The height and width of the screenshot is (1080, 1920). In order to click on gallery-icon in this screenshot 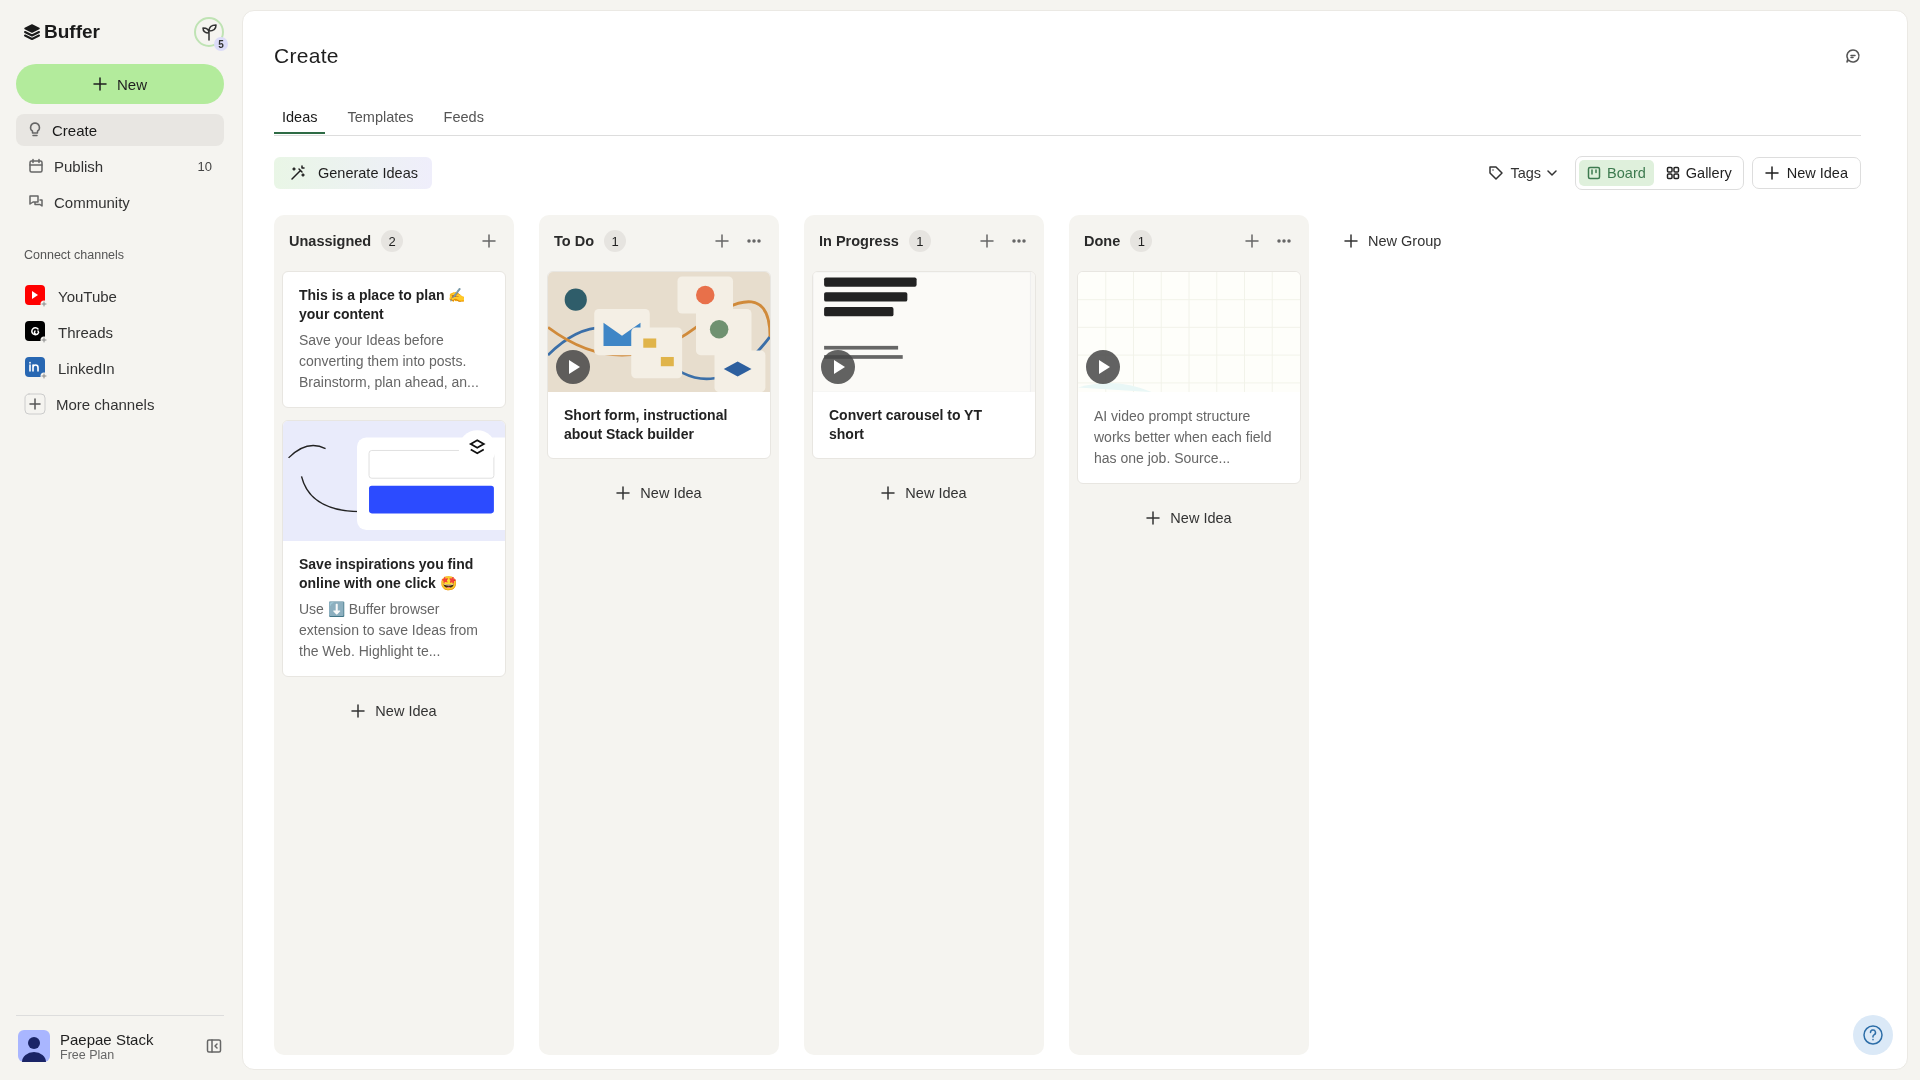, I will do `click(1672, 173)`.